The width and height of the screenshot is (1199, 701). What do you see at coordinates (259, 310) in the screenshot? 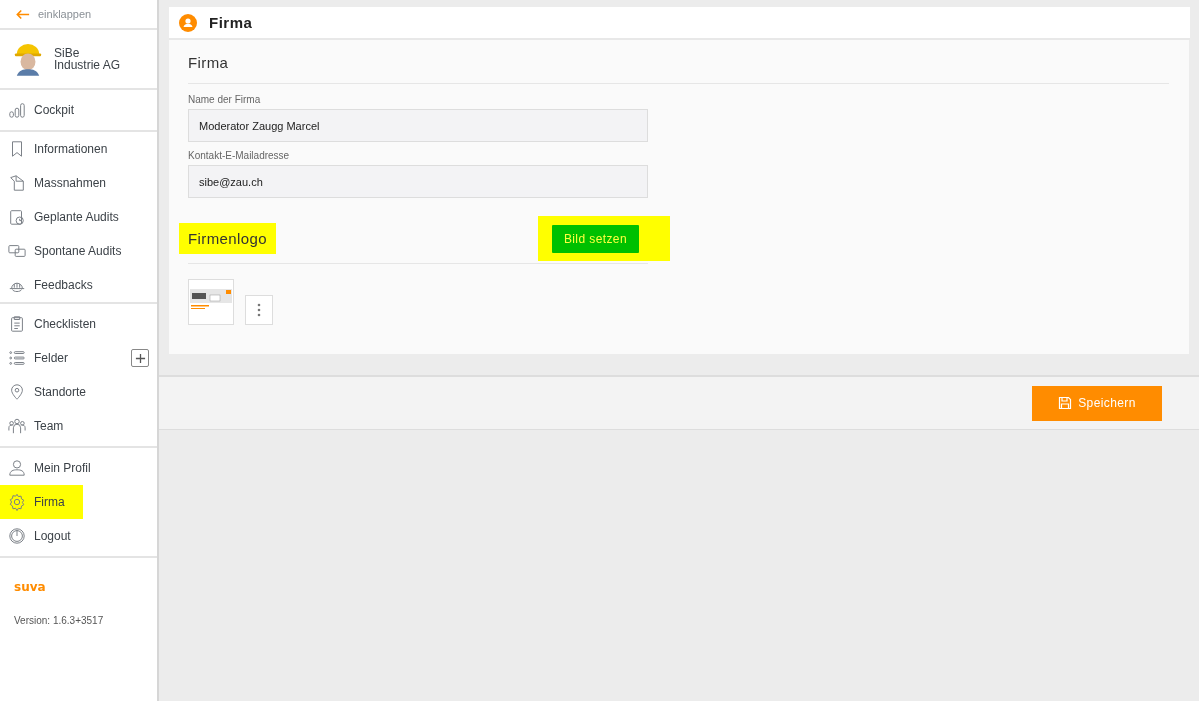
I see `more-vertical-icon` at bounding box center [259, 310].